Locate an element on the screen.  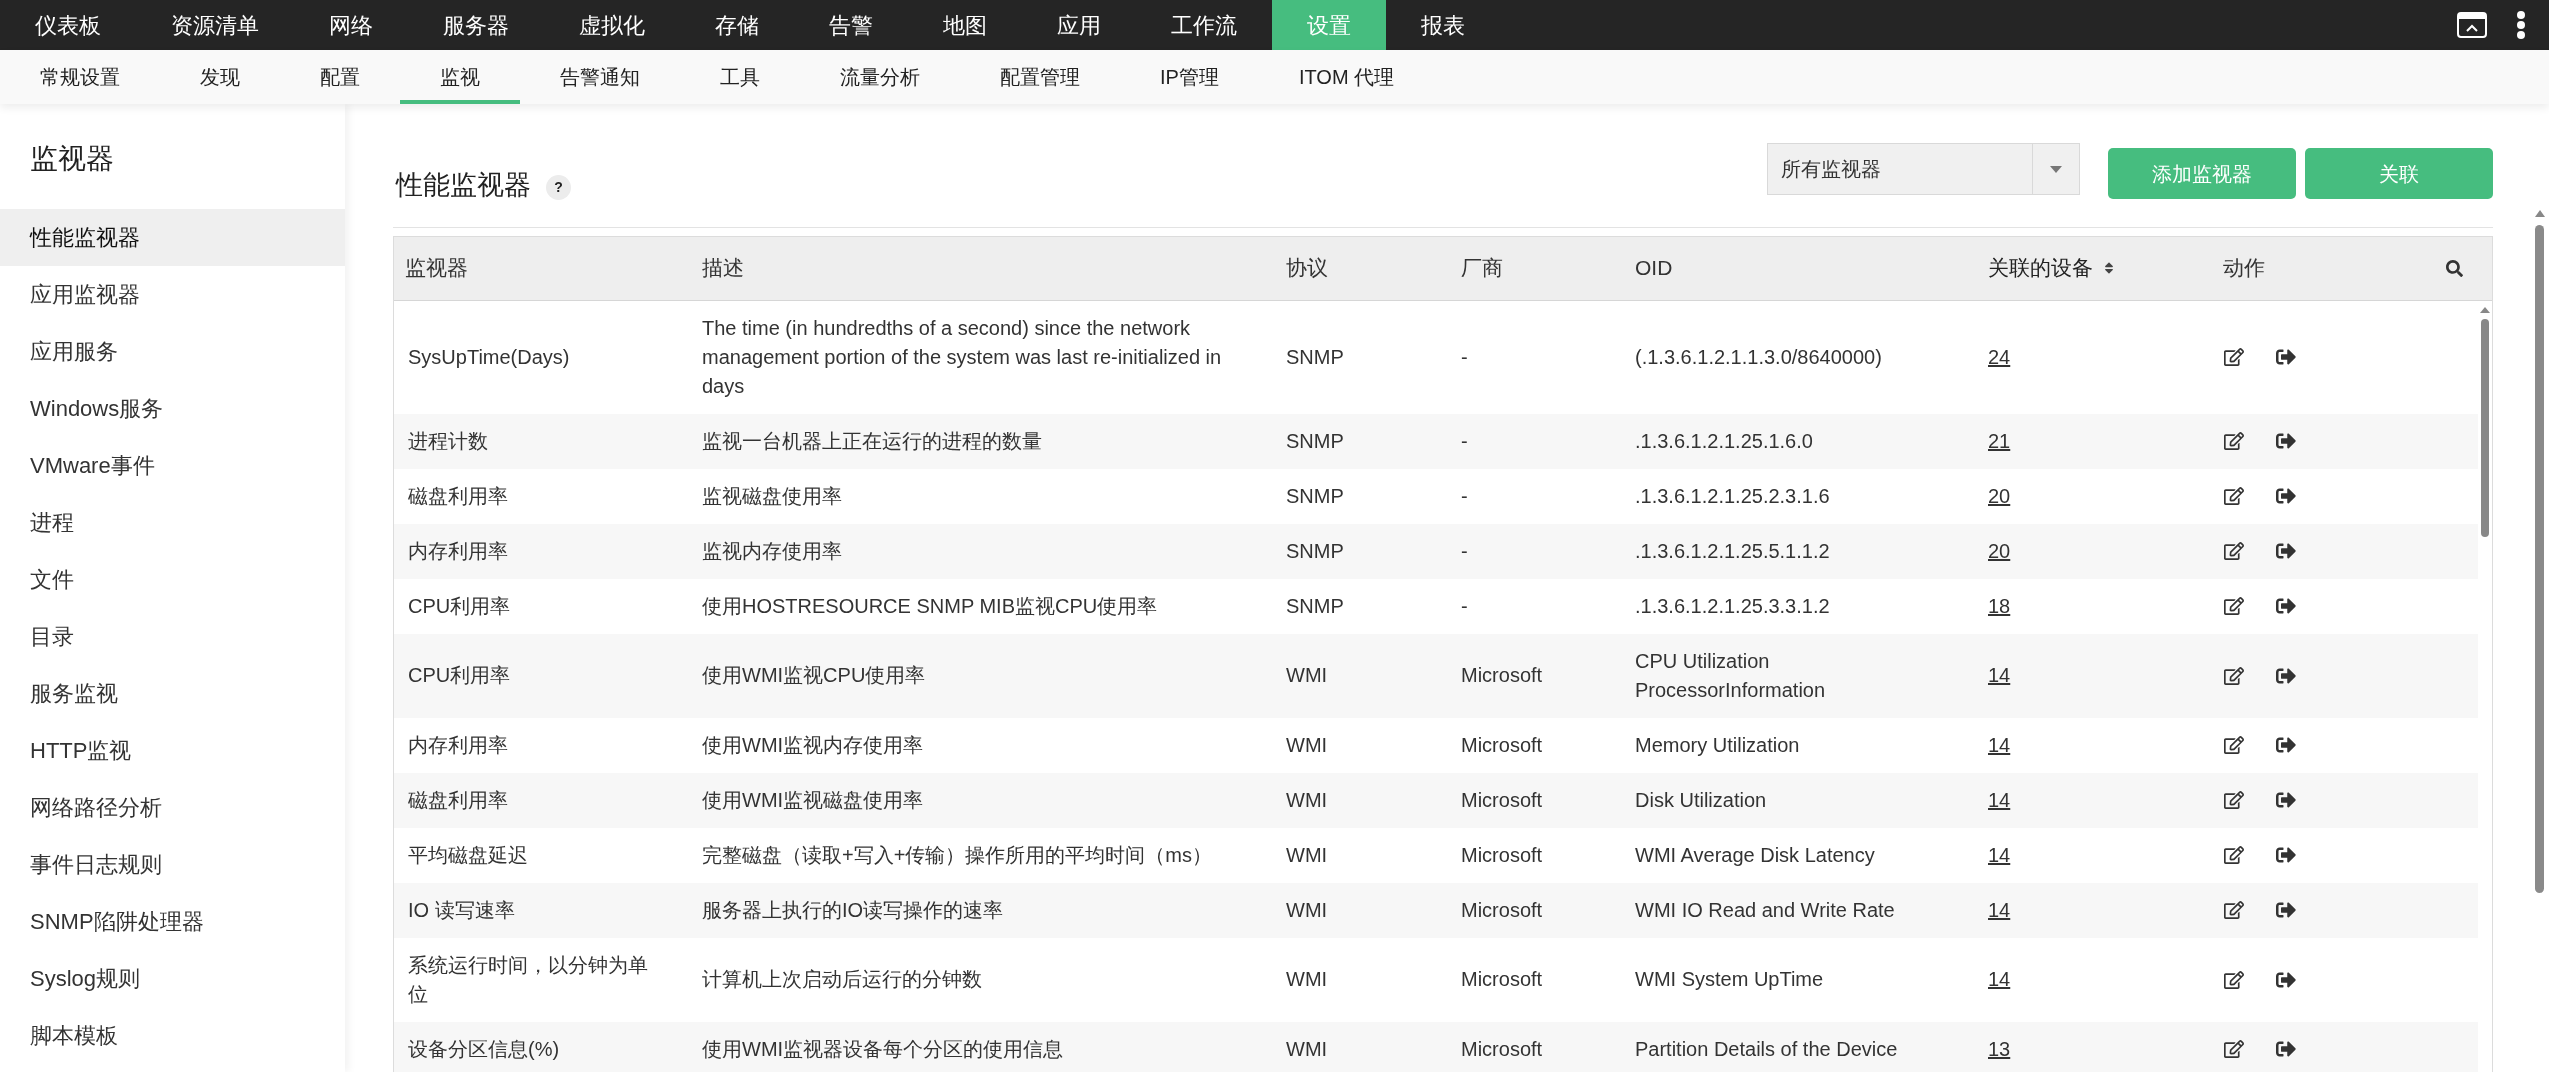
column-header: 描述 is located at coordinates (723, 268).